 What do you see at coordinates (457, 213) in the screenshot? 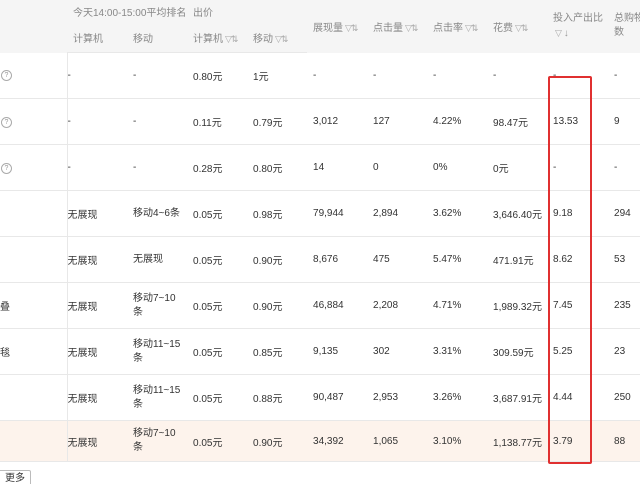
I see `ctr-cell: 3.62%` at bounding box center [457, 213].